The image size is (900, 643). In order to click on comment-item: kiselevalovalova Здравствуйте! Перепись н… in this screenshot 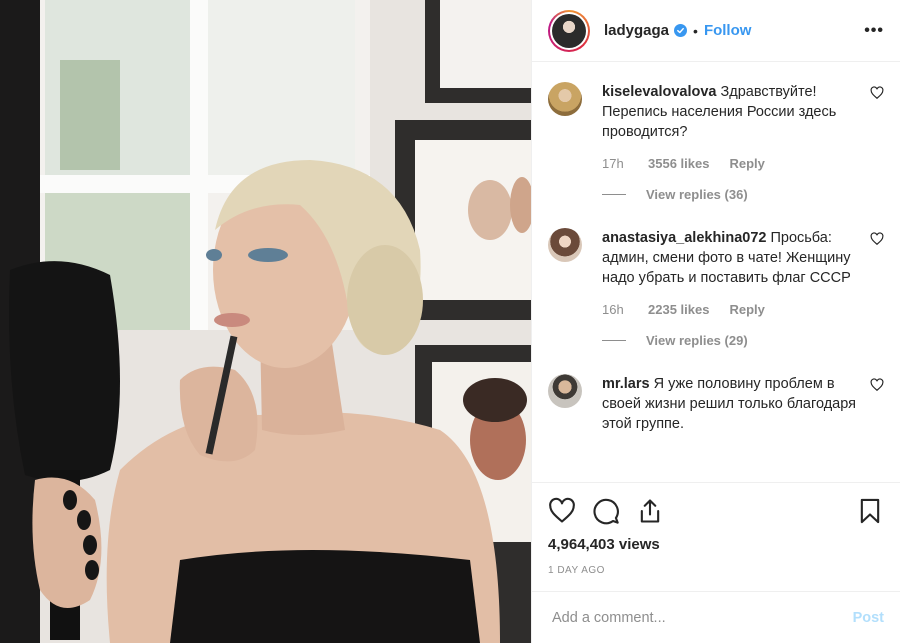, I will do `click(716, 142)`.